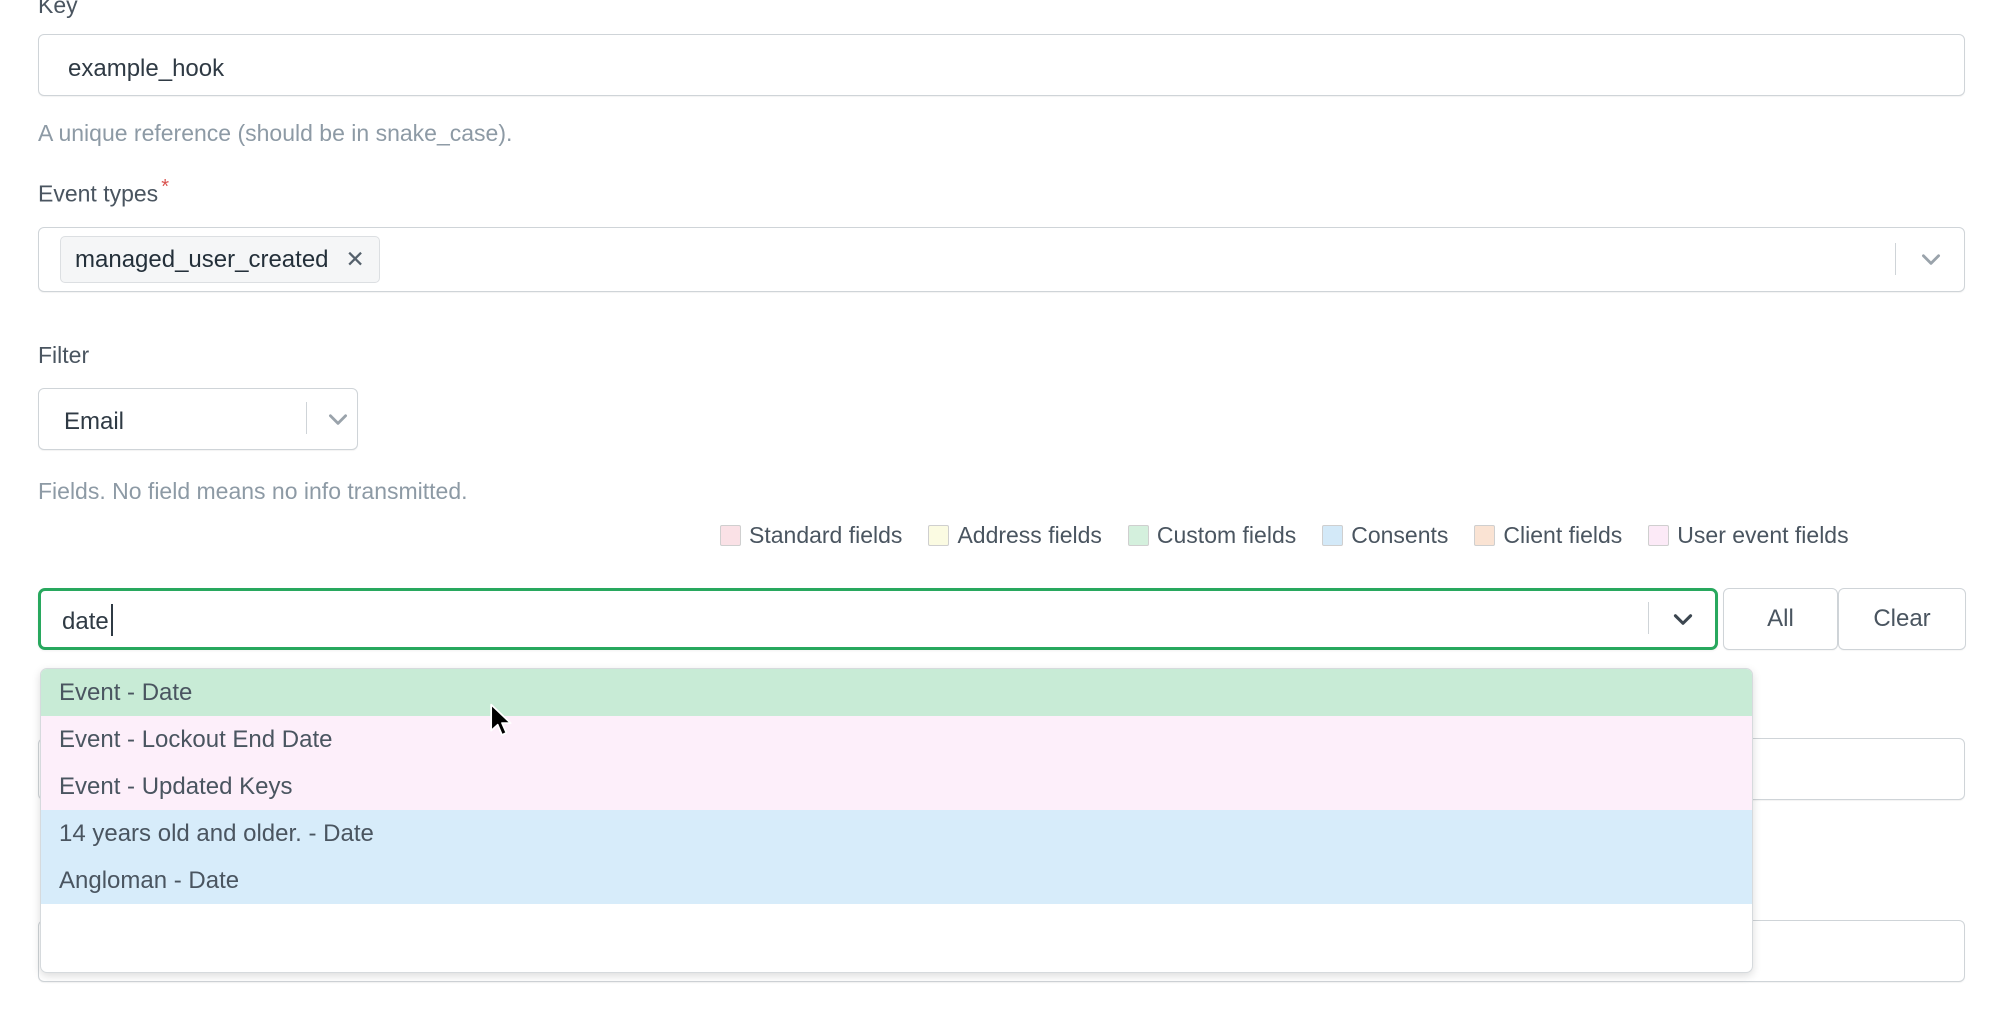 This screenshot has height=1012, width=2000. What do you see at coordinates (94, 421) in the screenshot?
I see `filter-select-value: Email` at bounding box center [94, 421].